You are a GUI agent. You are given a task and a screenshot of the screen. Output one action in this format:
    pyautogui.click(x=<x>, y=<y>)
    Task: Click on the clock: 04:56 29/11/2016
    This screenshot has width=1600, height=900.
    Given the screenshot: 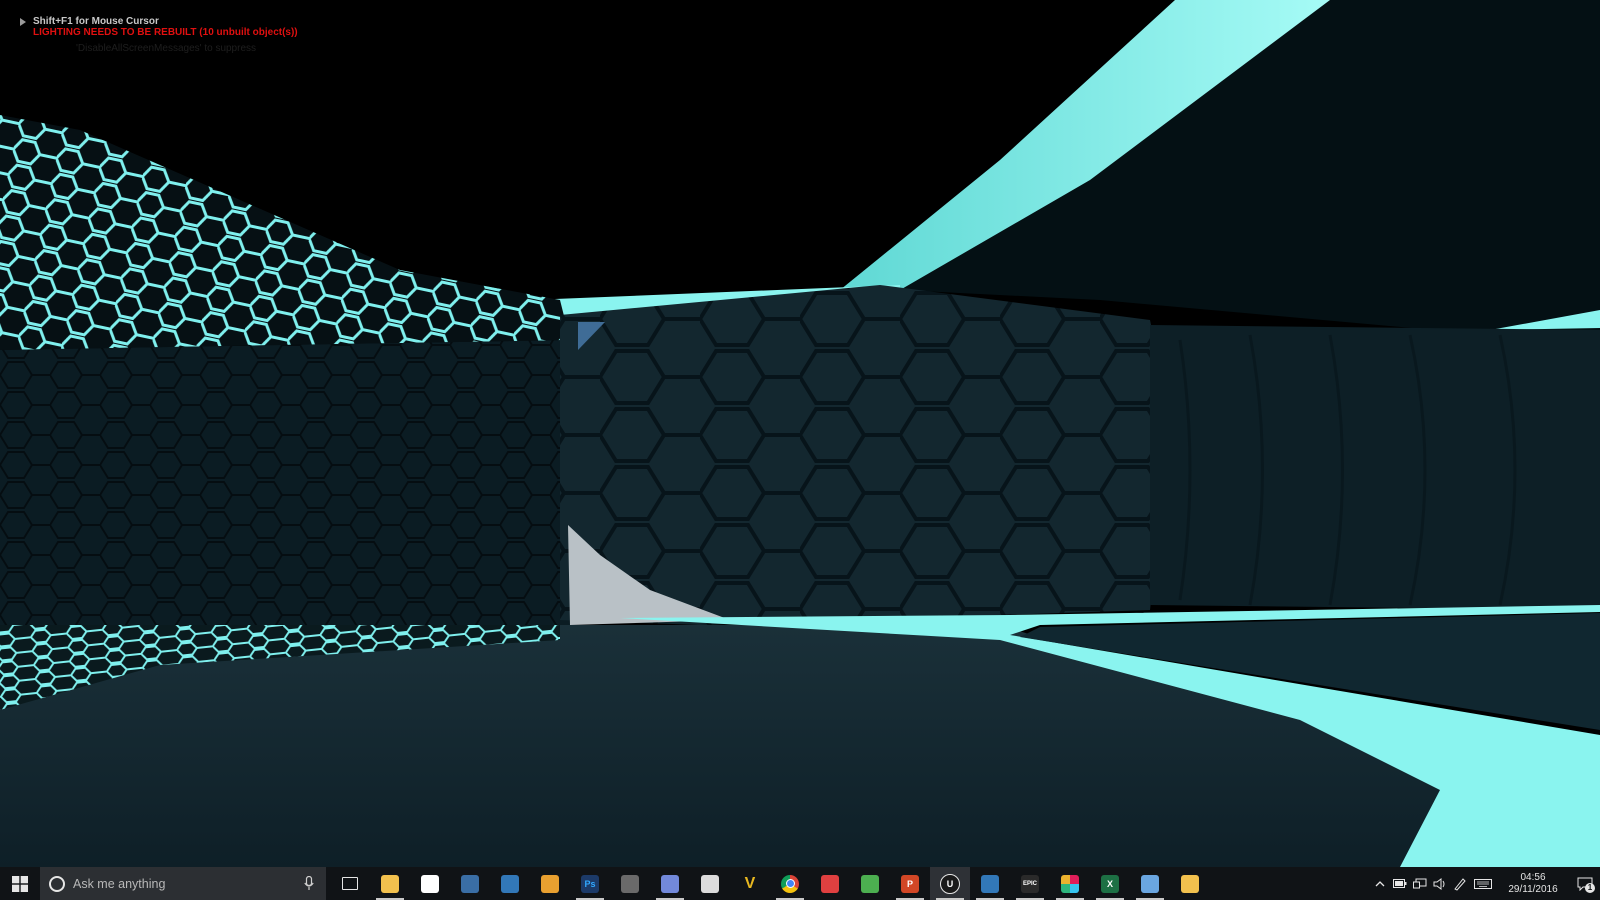 What is the action you would take?
    pyautogui.click(x=1533, y=884)
    